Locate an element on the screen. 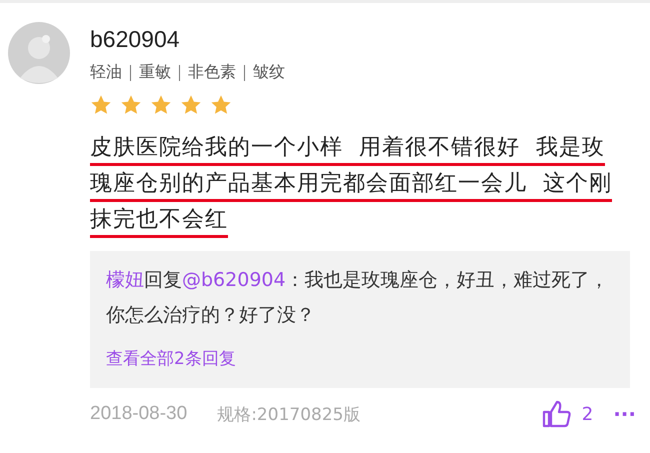  avatar-icon is located at coordinates (39, 53).